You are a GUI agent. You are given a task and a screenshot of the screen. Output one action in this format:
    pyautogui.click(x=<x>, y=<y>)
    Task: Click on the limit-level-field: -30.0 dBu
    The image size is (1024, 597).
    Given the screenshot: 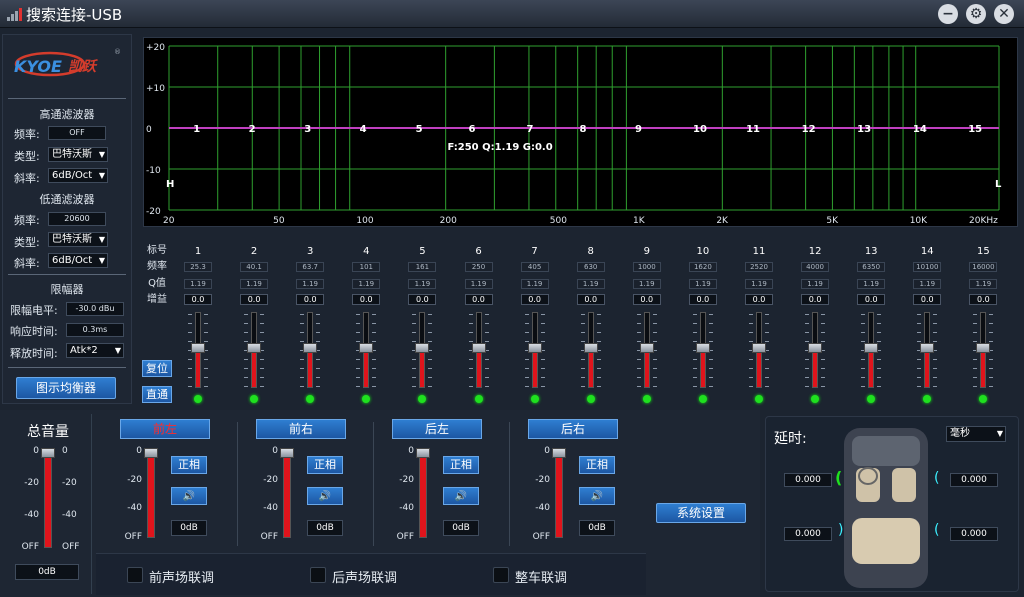 What is the action you would take?
    pyautogui.click(x=95, y=309)
    